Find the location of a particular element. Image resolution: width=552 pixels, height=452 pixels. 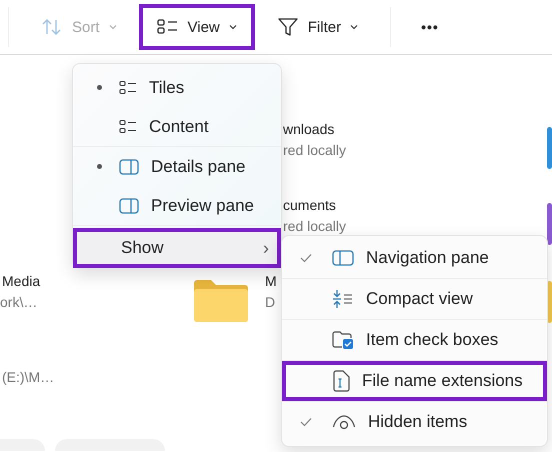

menu-item: Navigation pane is located at coordinates (414, 258).